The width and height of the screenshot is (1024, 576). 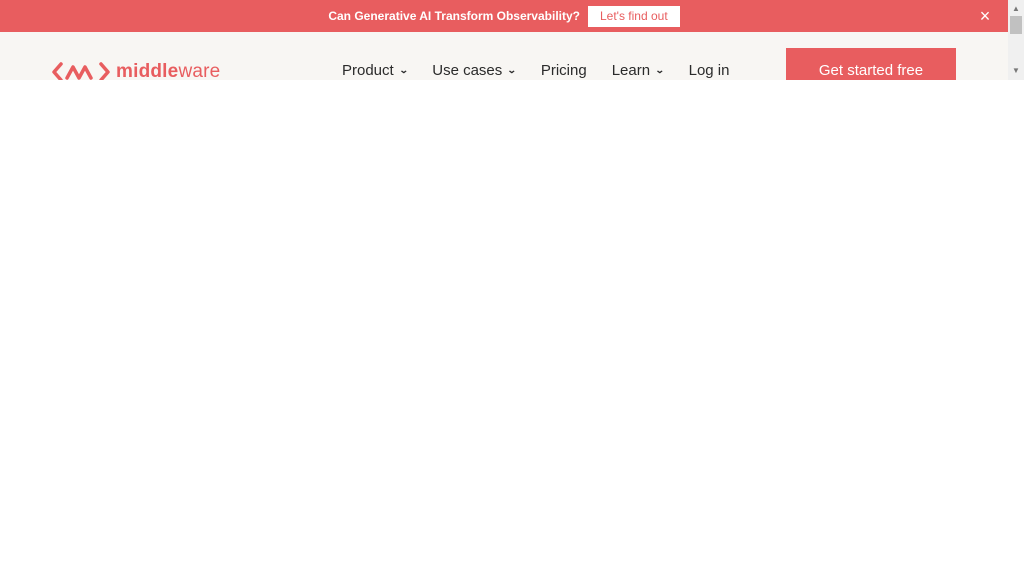 I want to click on nav-item-learn: Learn ⌄, so click(x=638, y=70).